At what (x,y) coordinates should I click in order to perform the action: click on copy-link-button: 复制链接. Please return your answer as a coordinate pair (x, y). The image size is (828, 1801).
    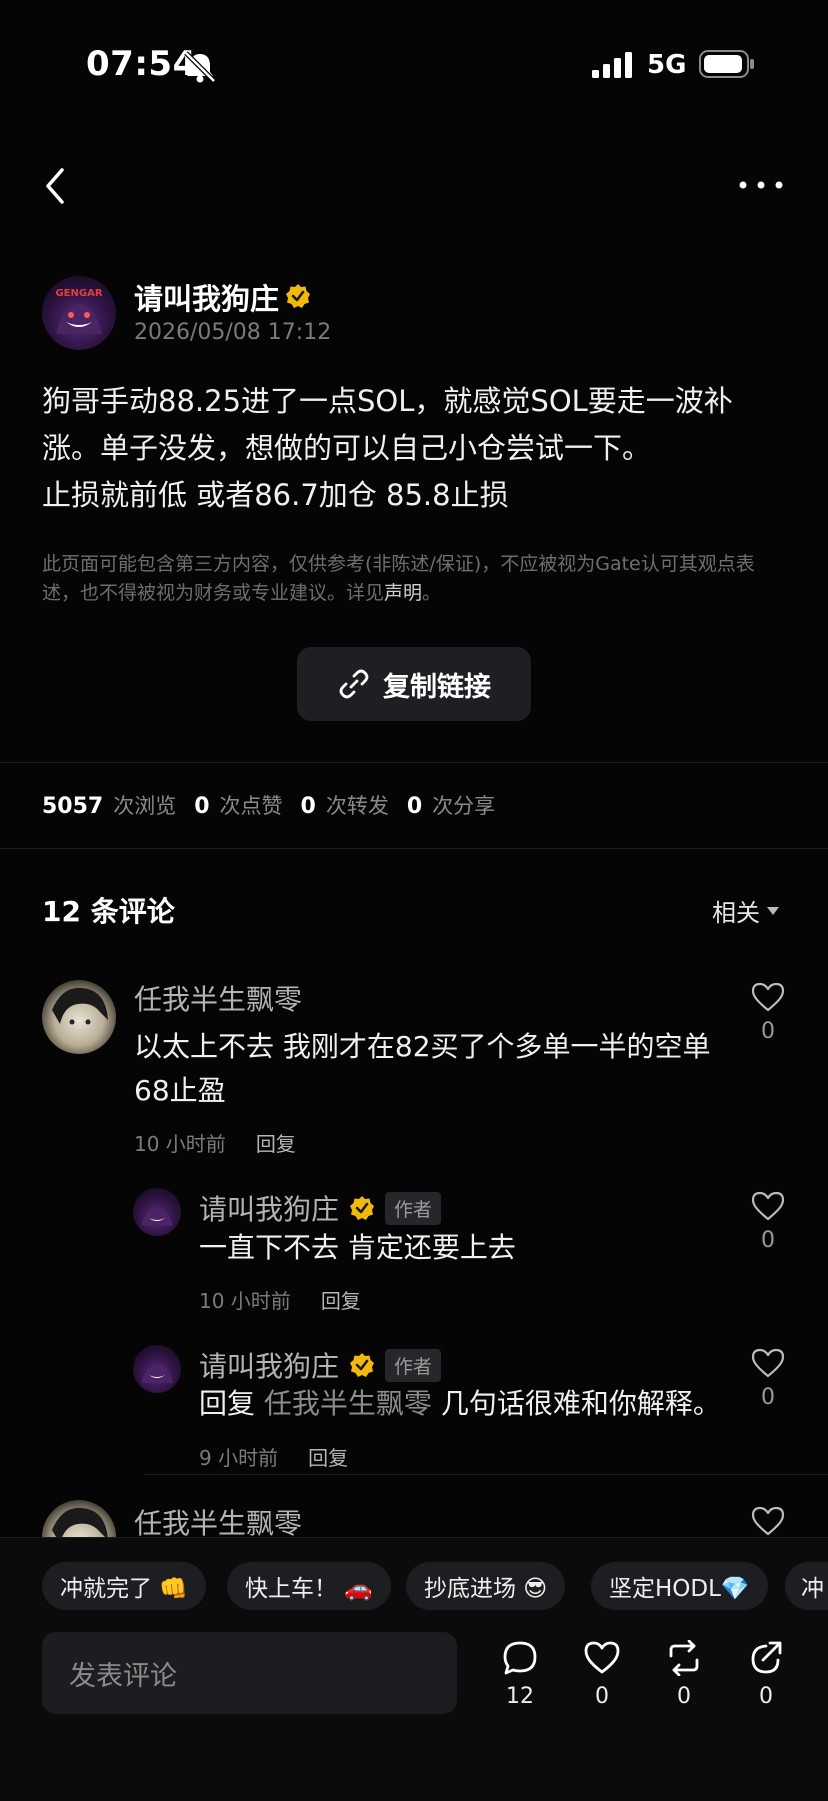
    Looking at the image, I should click on (414, 684).